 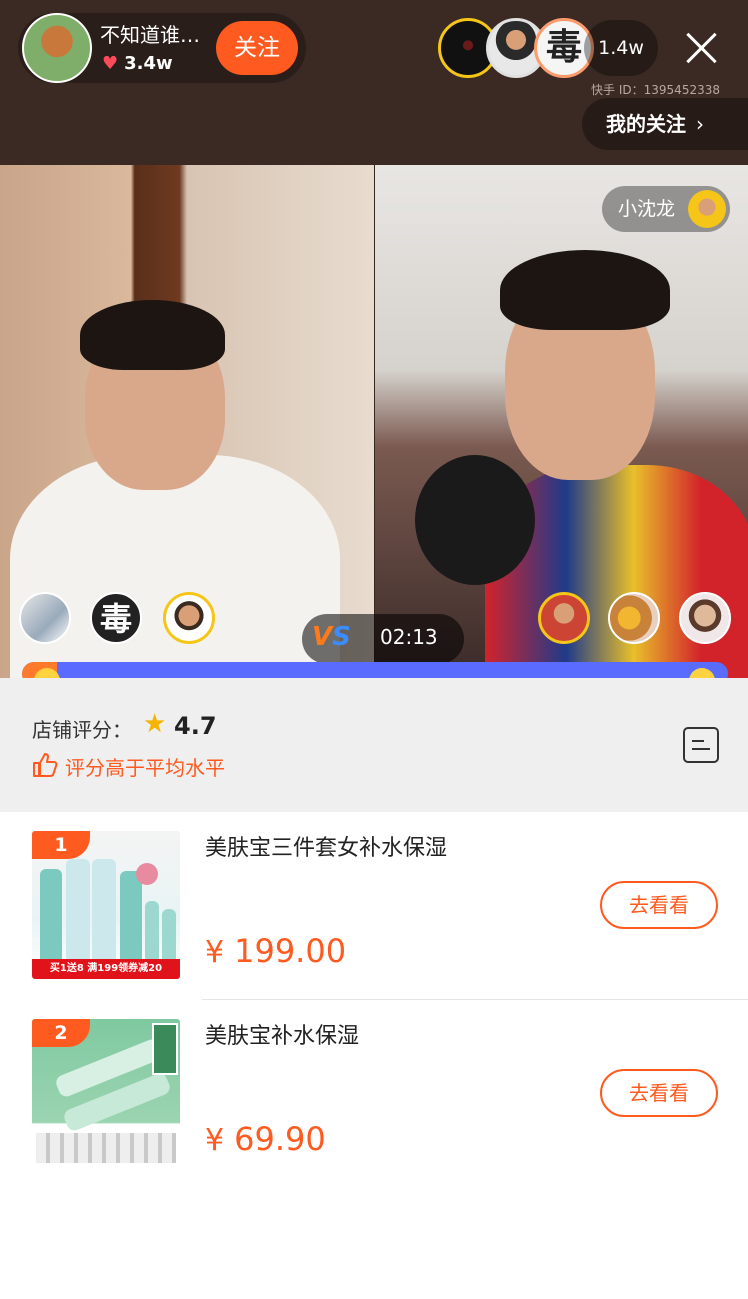 What do you see at coordinates (375, 670) in the screenshot?
I see `pk-progress-bar` at bounding box center [375, 670].